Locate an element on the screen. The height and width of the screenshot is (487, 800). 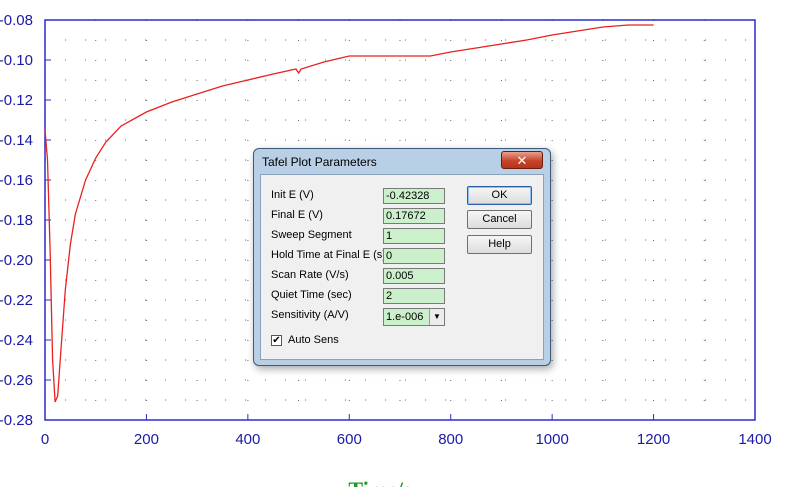
y-tick-label: -0.28 is located at coordinates (16, 420).